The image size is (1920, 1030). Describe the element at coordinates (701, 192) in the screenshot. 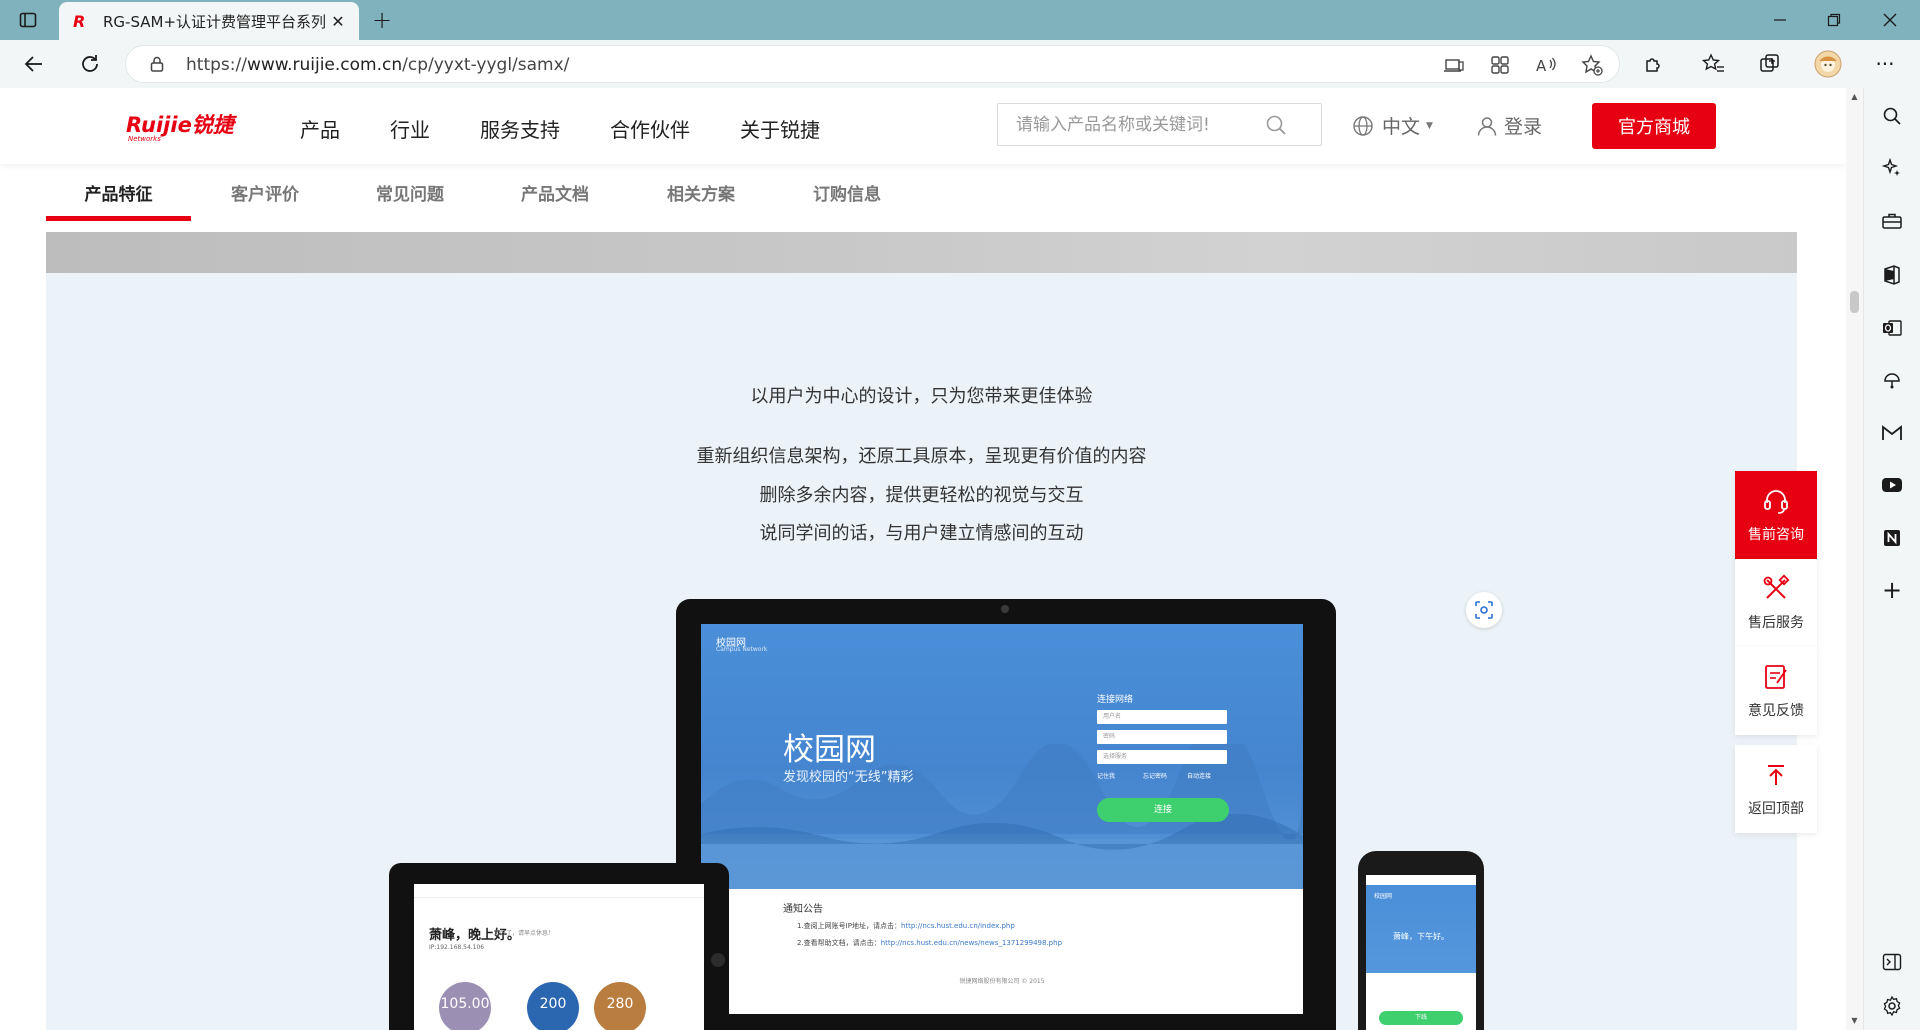

I see `tab-solutions: 相关方案` at that location.